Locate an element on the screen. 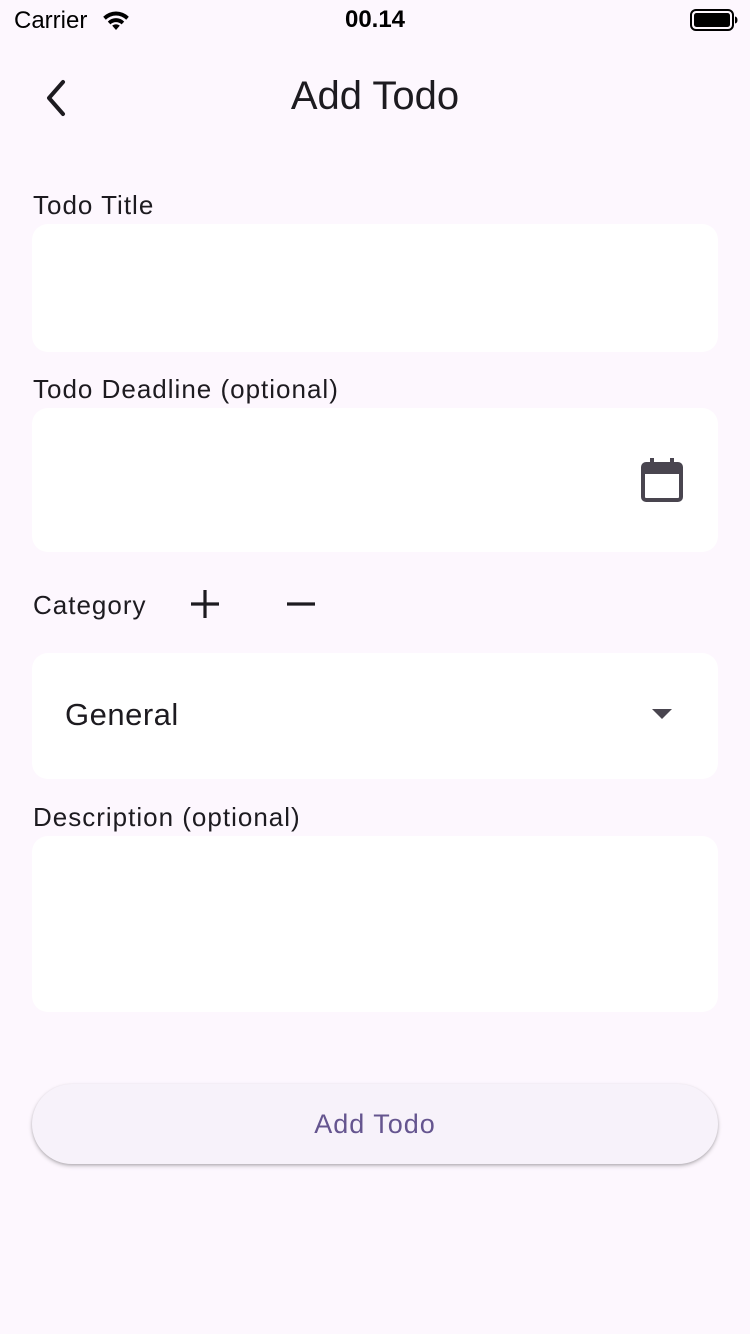 The width and height of the screenshot is (750, 1334). category-dropdown: General is located at coordinates (375, 716).